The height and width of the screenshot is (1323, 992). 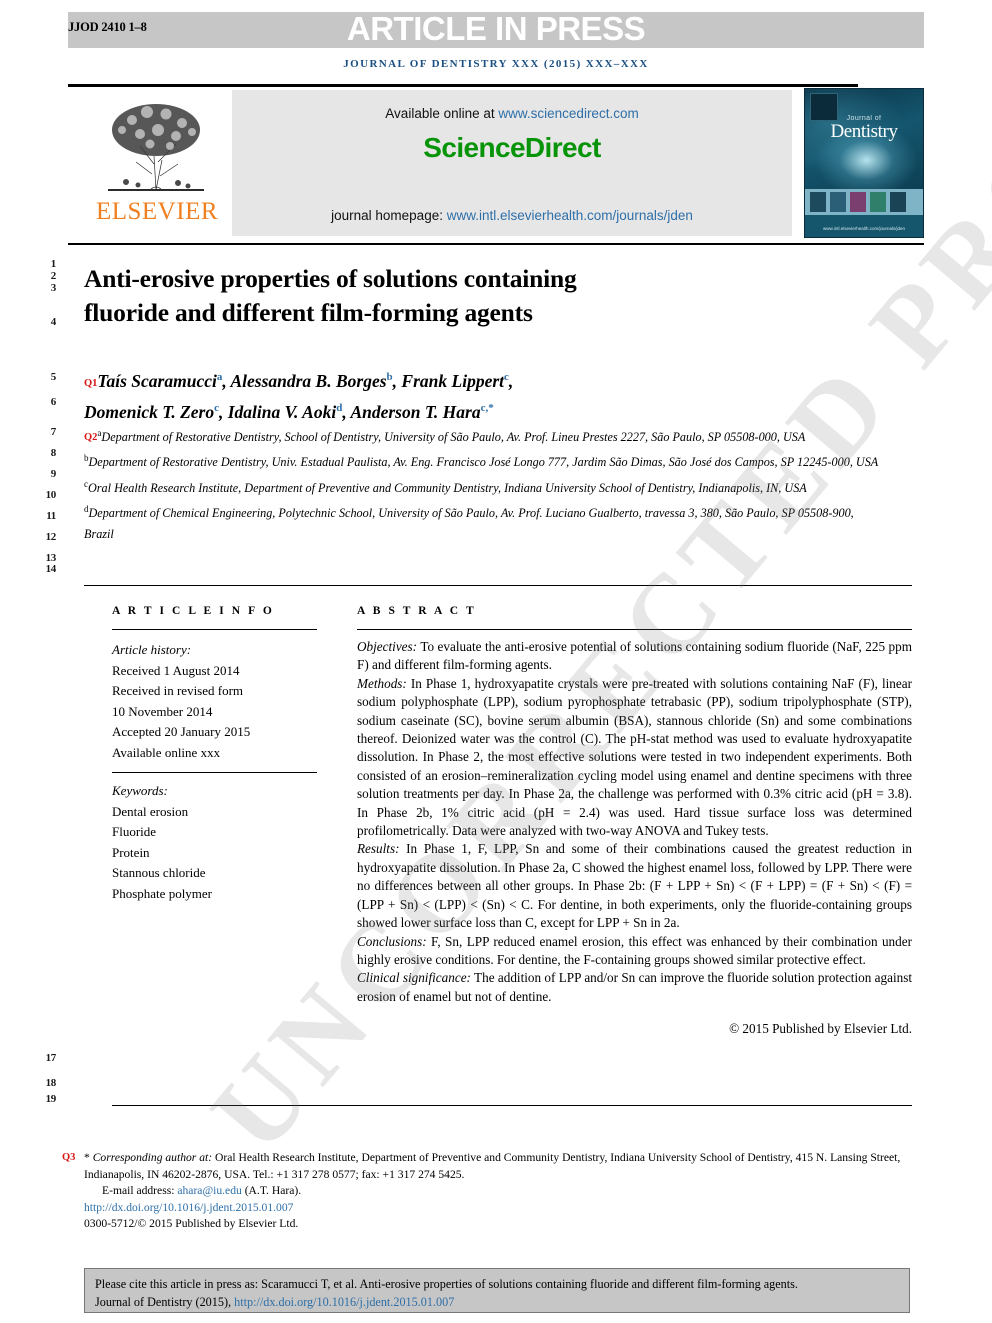 What do you see at coordinates (51, 1058) in the screenshot?
I see `line-number: 17` at bounding box center [51, 1058].